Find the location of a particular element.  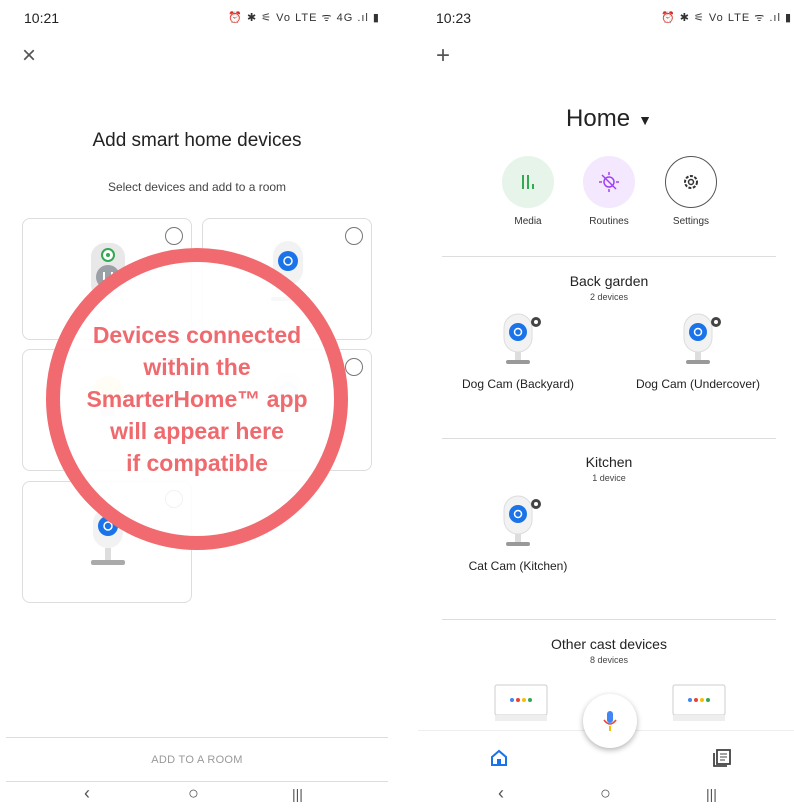

page-subtitle: Select devices and add to a room is located at coordinates (197, 187).